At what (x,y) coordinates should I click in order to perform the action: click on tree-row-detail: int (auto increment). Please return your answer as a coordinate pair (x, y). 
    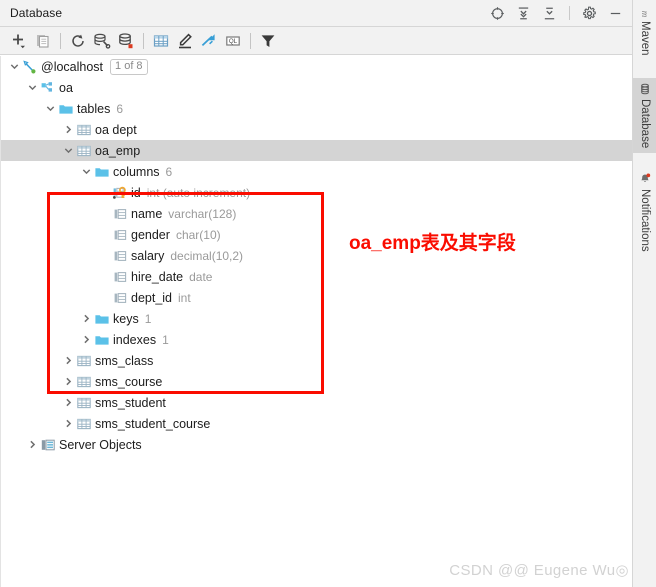
    Looking at the image, I should click on (198, 192).